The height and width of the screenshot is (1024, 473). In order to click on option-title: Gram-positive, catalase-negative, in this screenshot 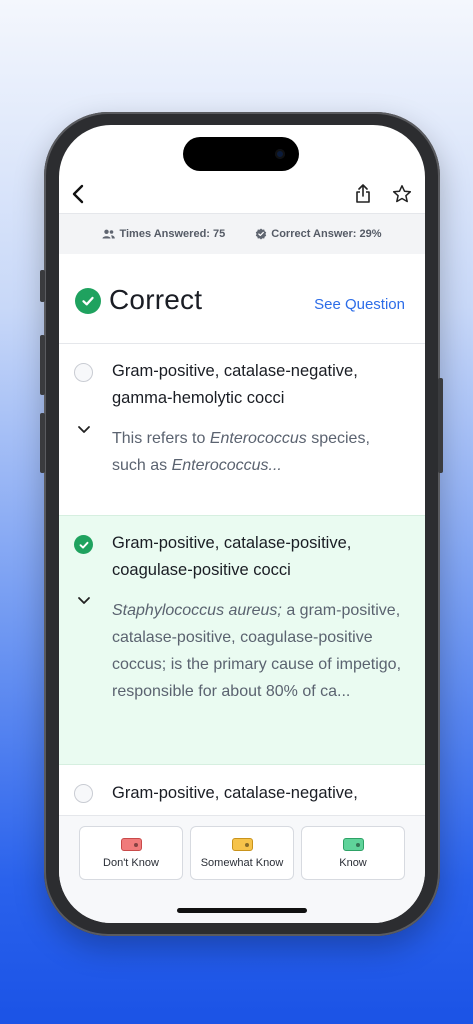, I will do `click(235, 793)`.